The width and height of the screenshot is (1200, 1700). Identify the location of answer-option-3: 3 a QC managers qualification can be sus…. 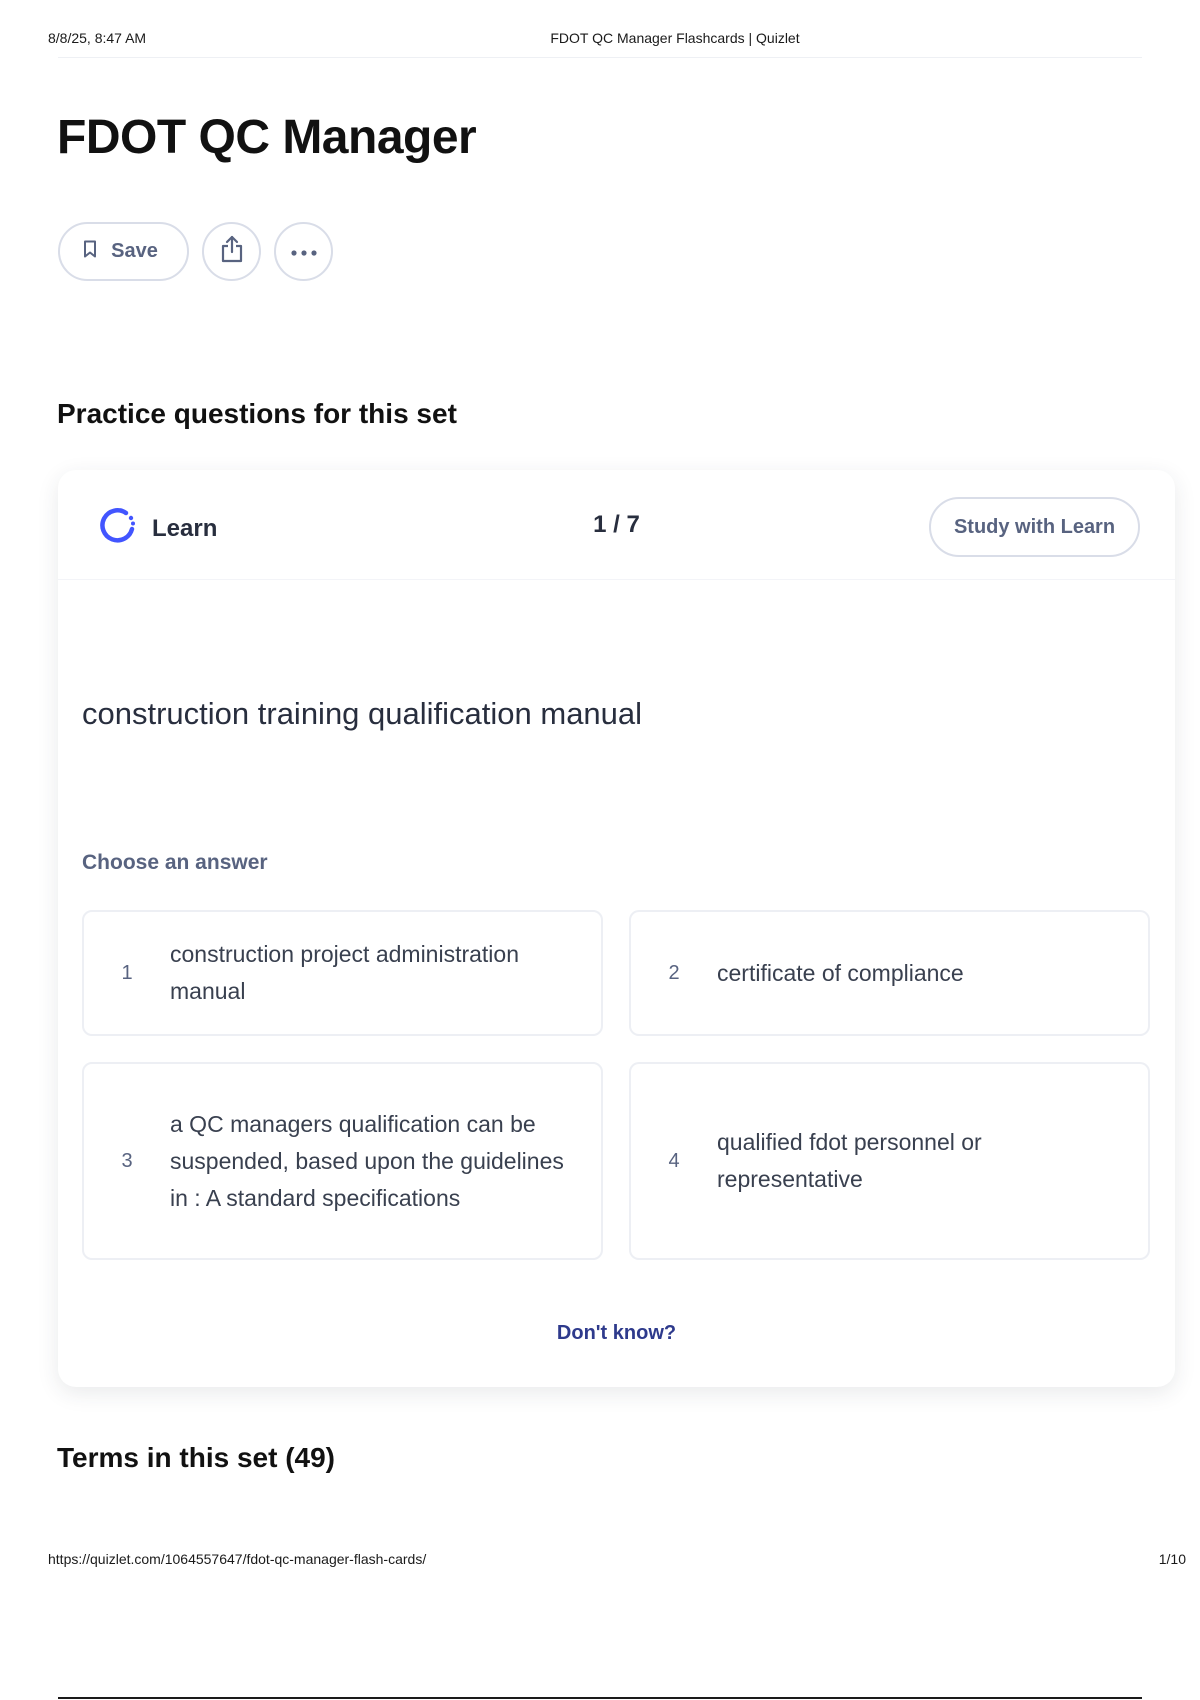
(342, 1161).